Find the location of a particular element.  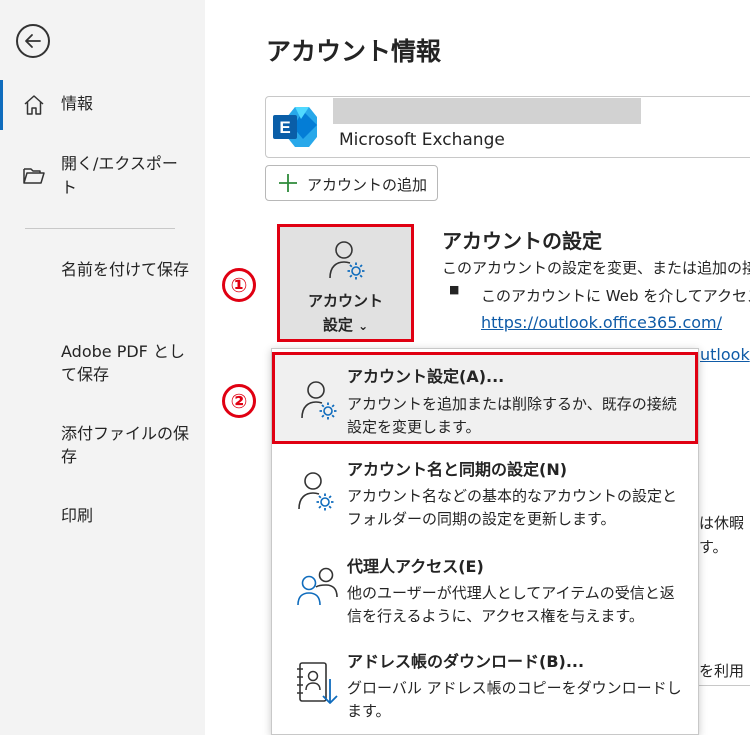

exchange-logo: E is located at coordinates (295, 127).